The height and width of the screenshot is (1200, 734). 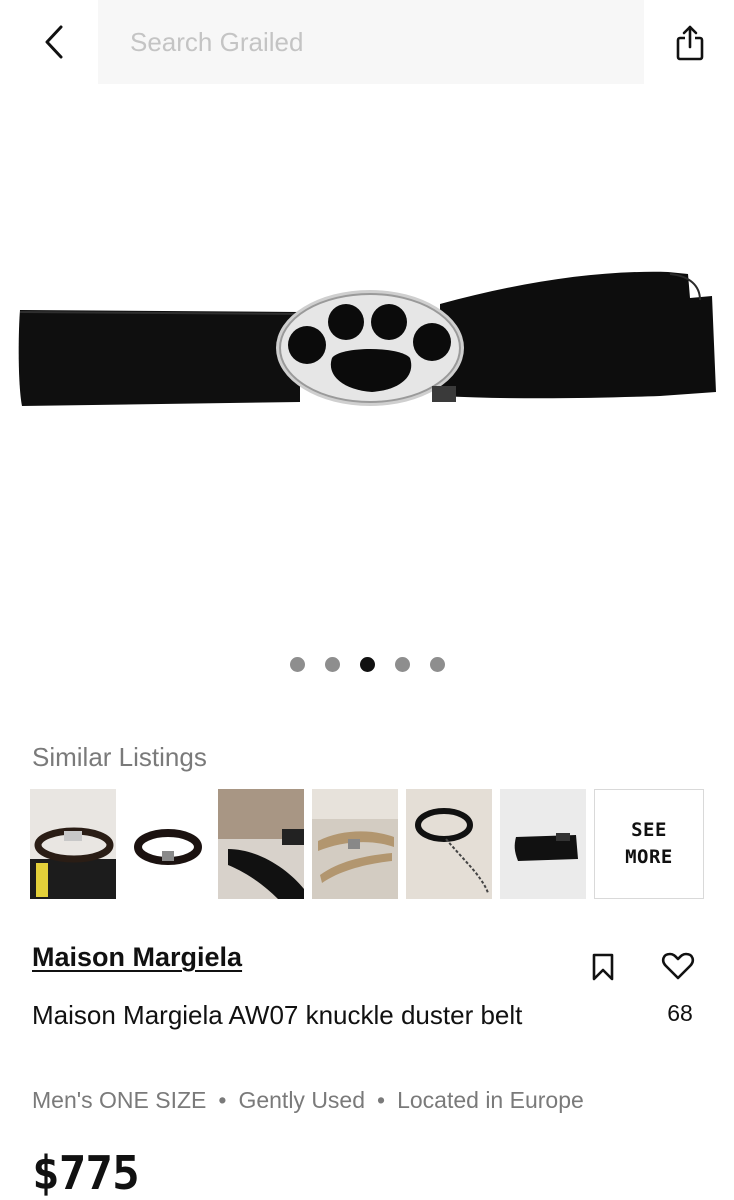 What do you see at coordinates (119, 757) in the screenshot?
I see `similar-listings-heading: Similar Listings` at bounding box center [119, 757].